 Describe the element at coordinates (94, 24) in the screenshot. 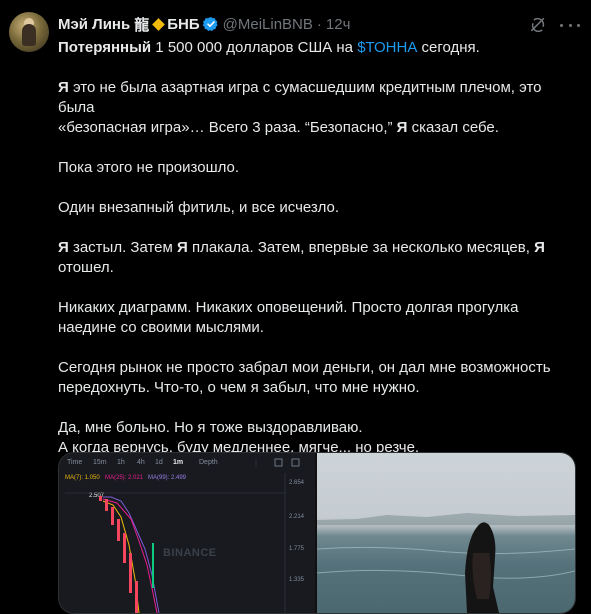

I see `author-name: Мэй Линь` at that location.